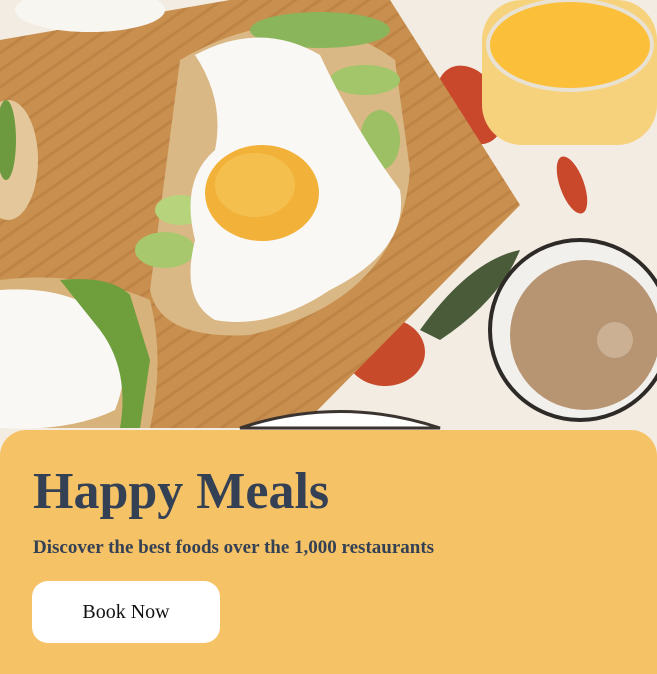 The image size is (657, 674). What do you see at coordinates (181, 491) in the screenshot?
I see `page-title: Happy Meals` at bounding box center [181, 491].